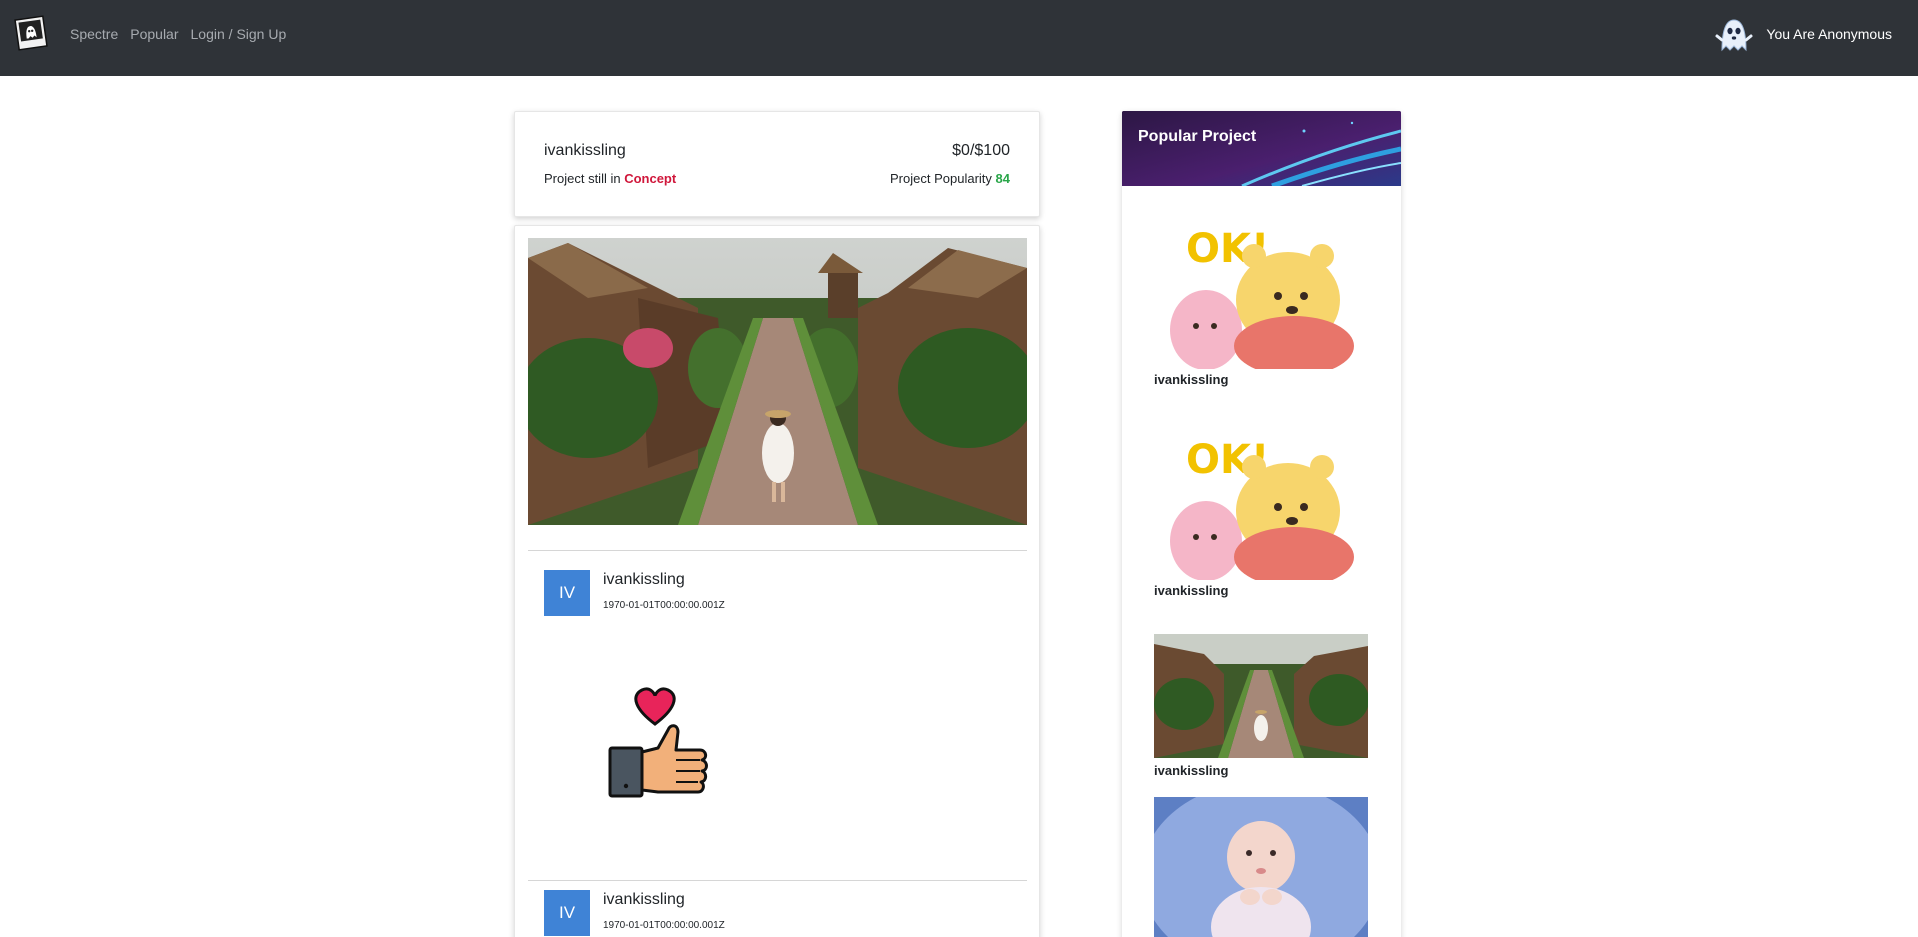 This screenshot has height=937, width=1918. I want to click on feed-divider, so click(777, 550).